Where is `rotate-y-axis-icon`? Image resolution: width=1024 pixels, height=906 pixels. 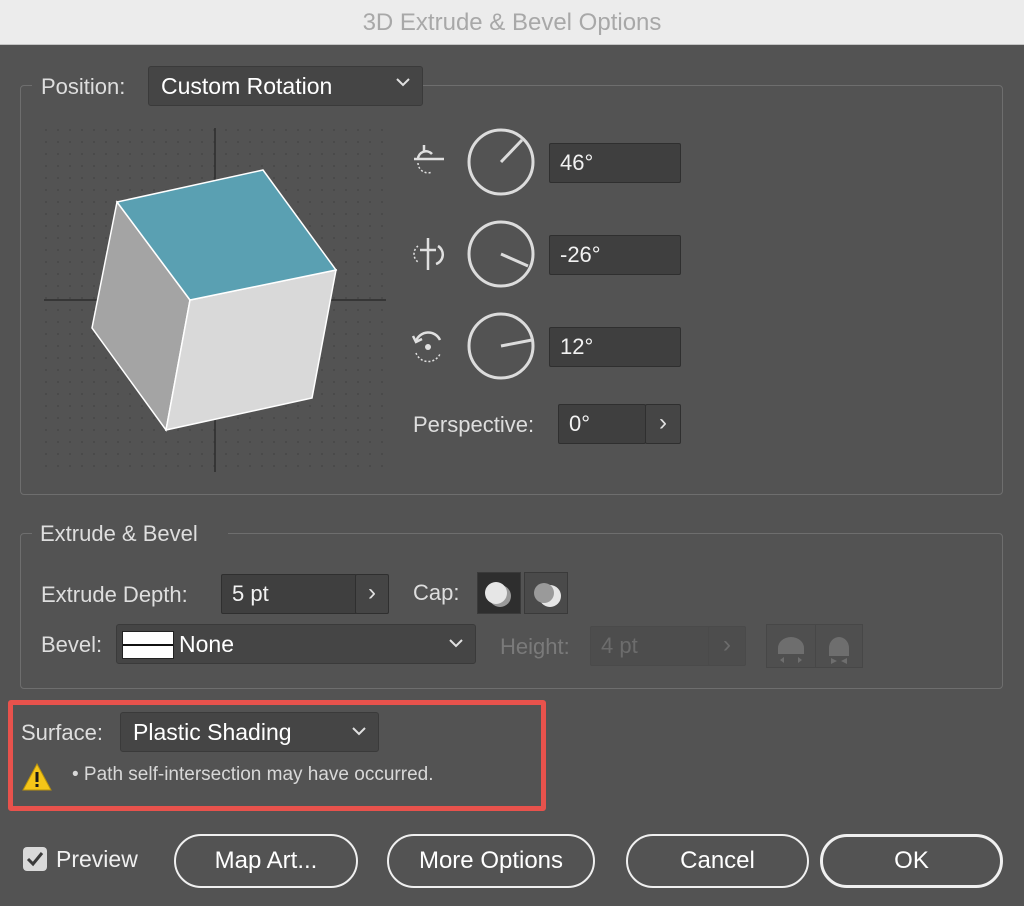 rotate-y-axis-icon is located at coordinates (429, 254).